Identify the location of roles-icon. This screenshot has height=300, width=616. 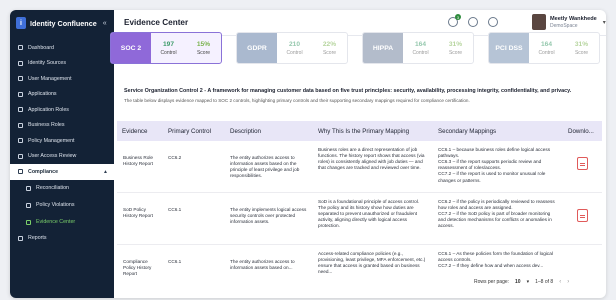
(20, 110).